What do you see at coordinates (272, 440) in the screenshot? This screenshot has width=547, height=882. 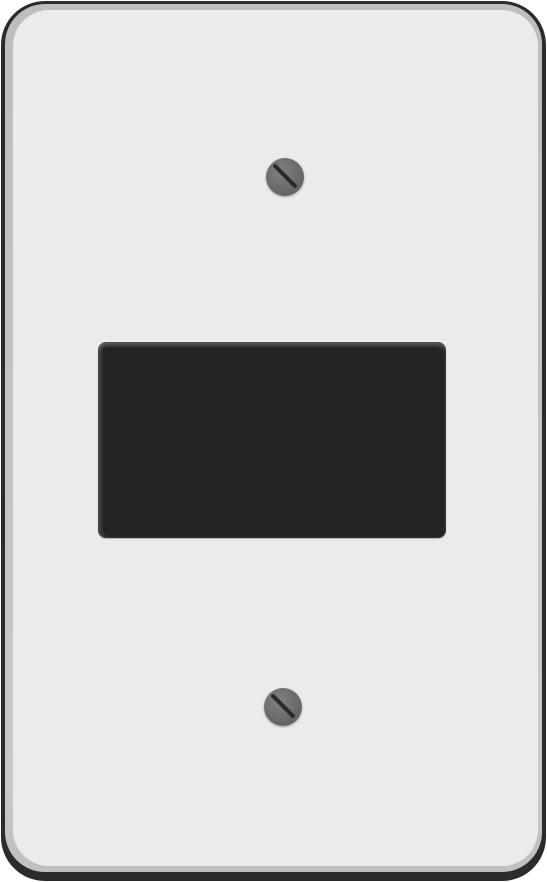 I see `switch-opening` at bounding box center [272, 440].